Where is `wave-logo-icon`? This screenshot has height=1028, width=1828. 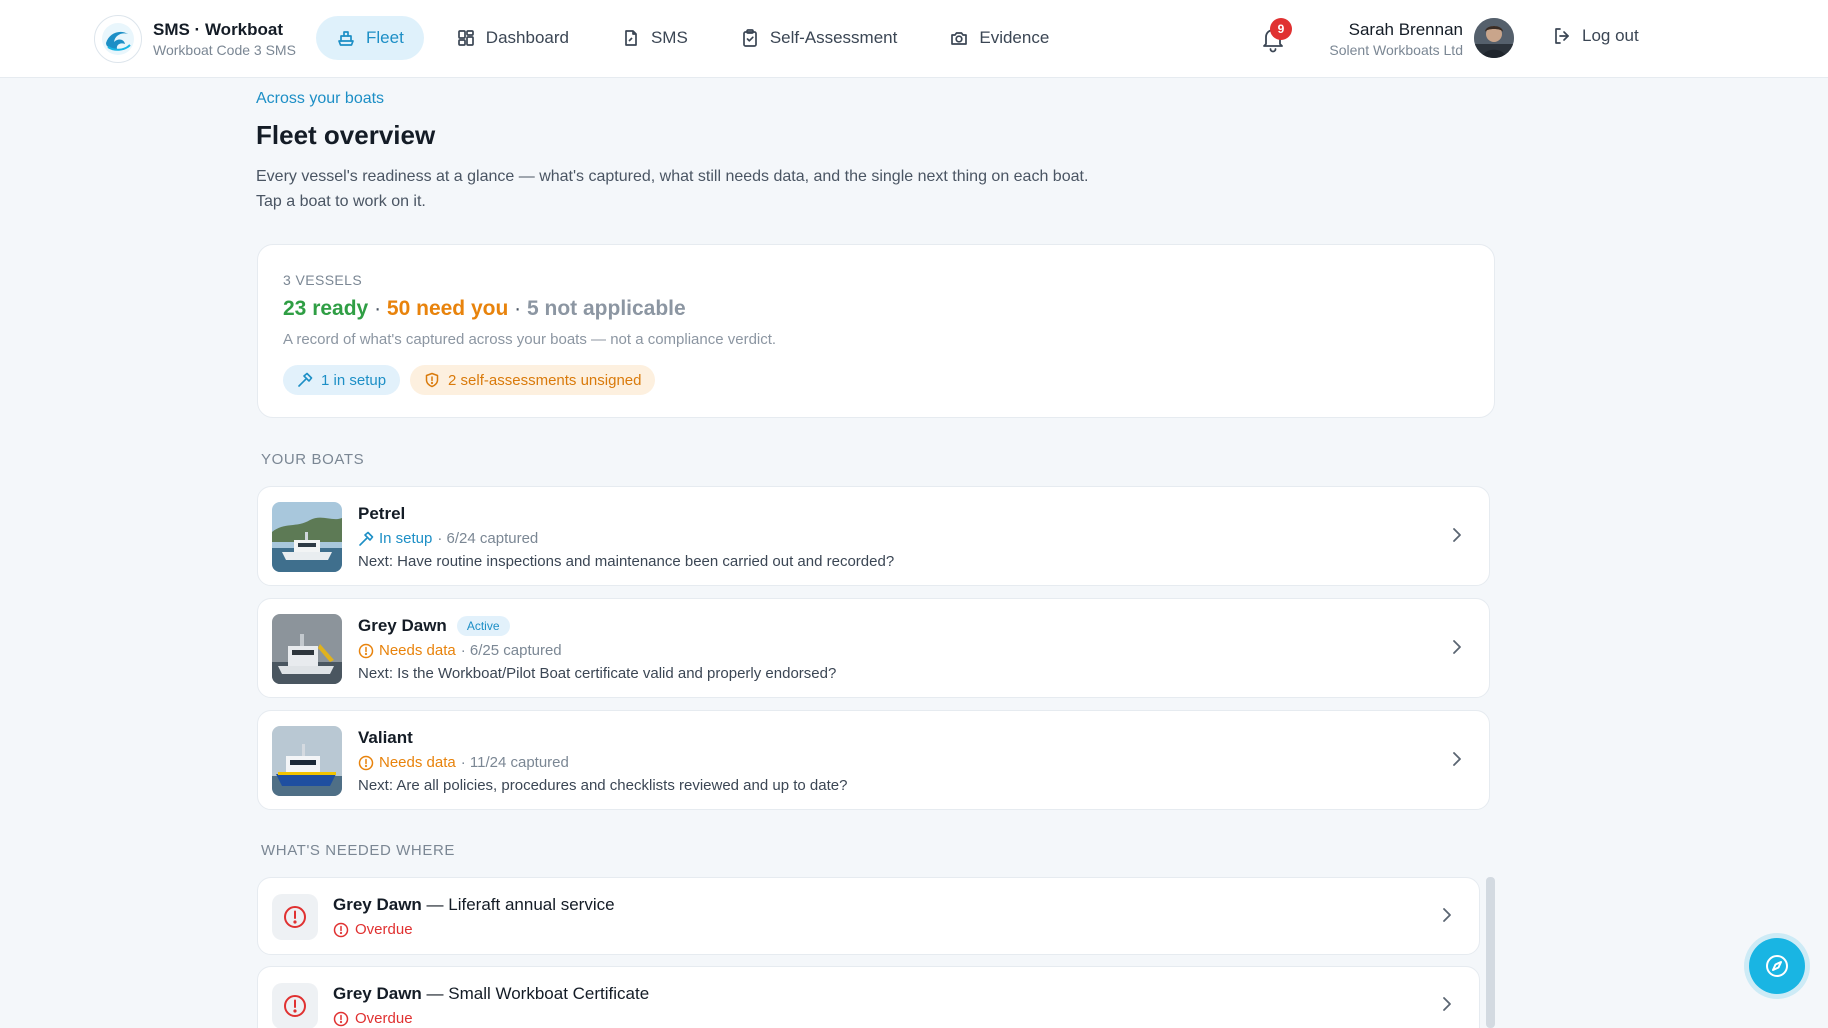
wave-logo-icon is located at coordinates (118, 39).